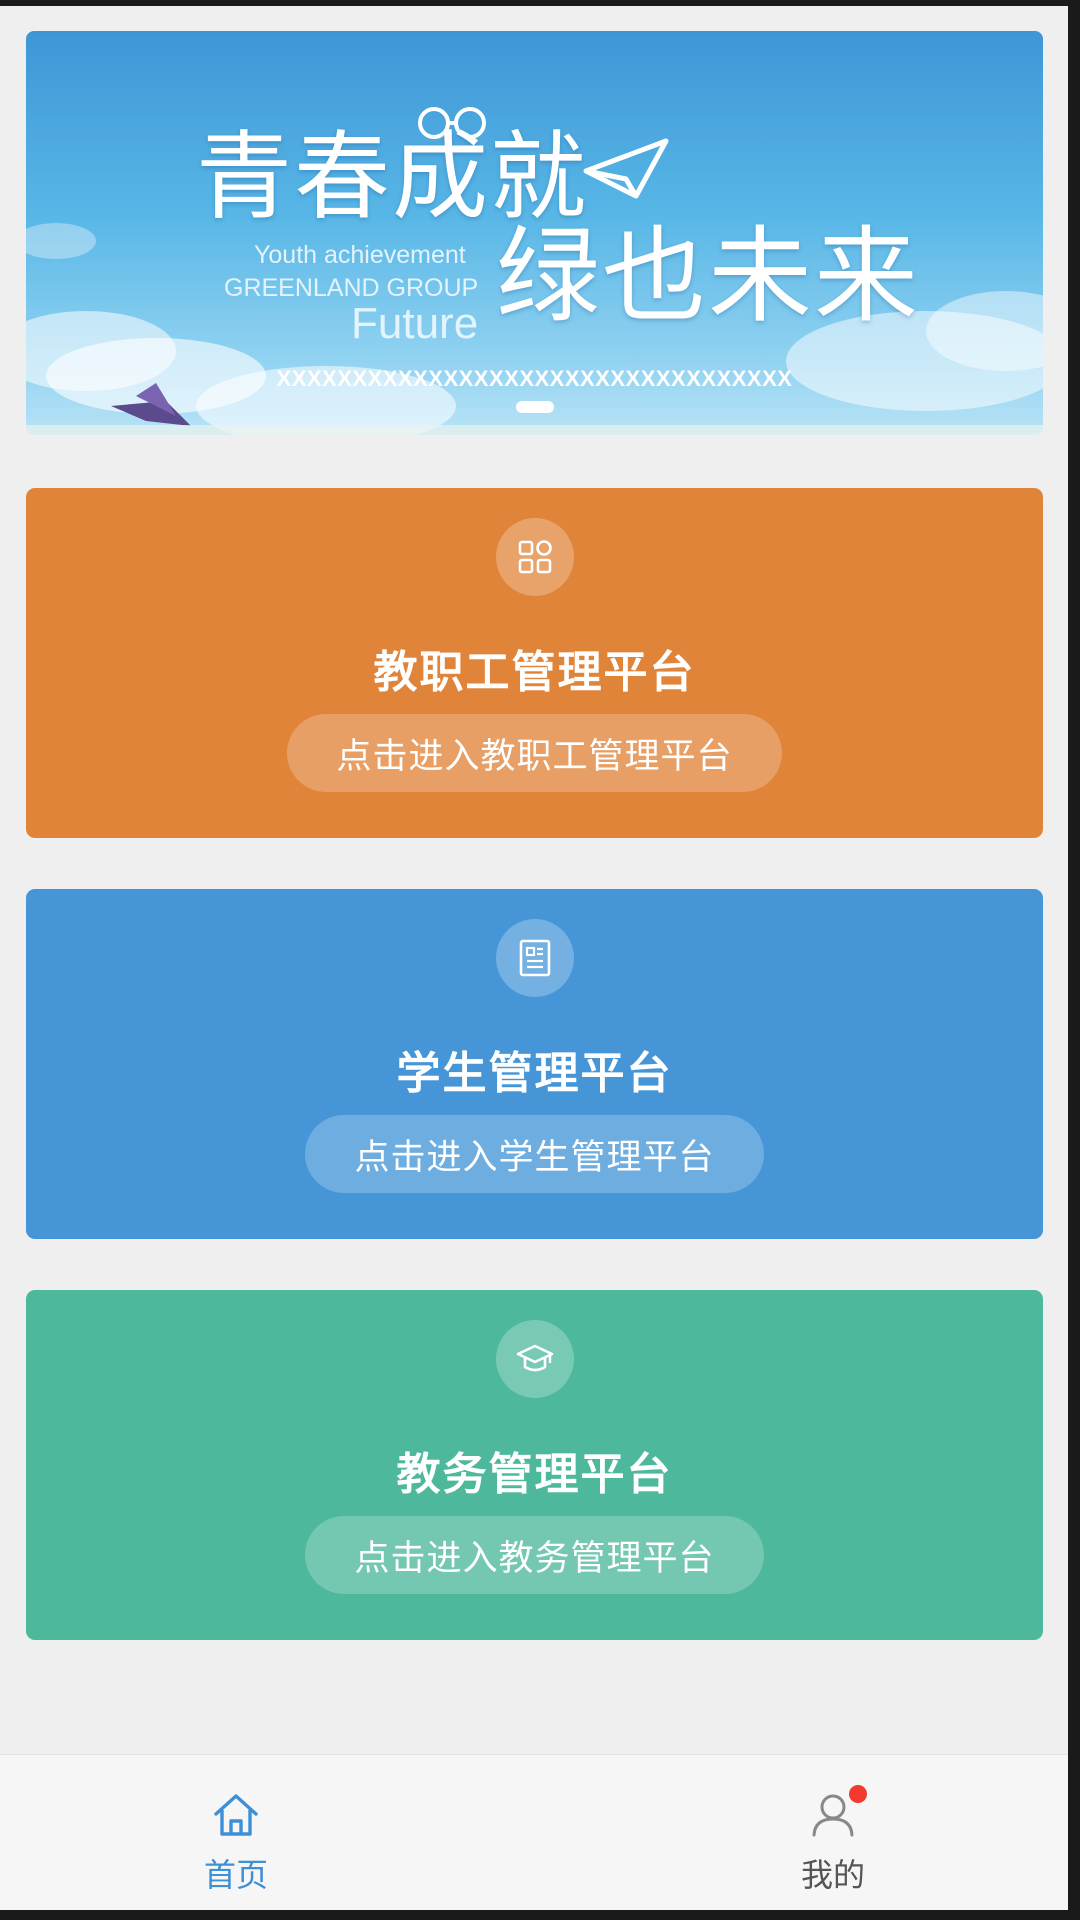 The width and height of the screenshot is (1080, 1920). What do you see at coordinates (534, 1555) in the screenshot?
I see `enter-academic-platform-button: 点击进入教务管理平台` at bounding box center [534, 1555].